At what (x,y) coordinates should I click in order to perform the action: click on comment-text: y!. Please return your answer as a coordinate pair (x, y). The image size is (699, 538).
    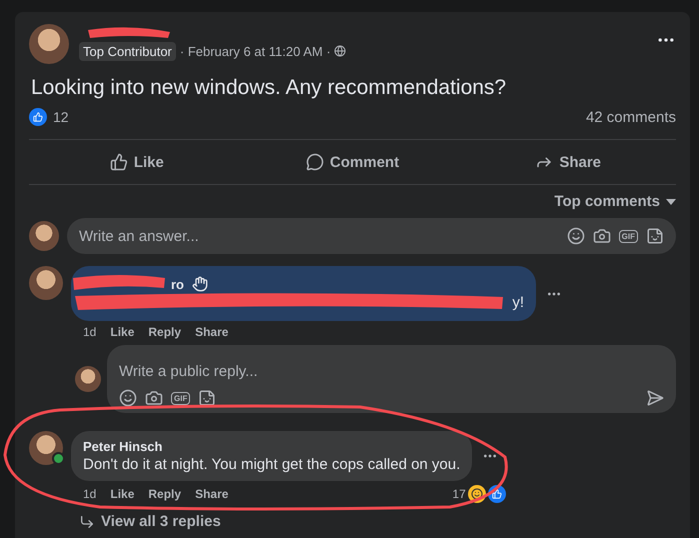
    Looking at the image, I should click on (518, 302).